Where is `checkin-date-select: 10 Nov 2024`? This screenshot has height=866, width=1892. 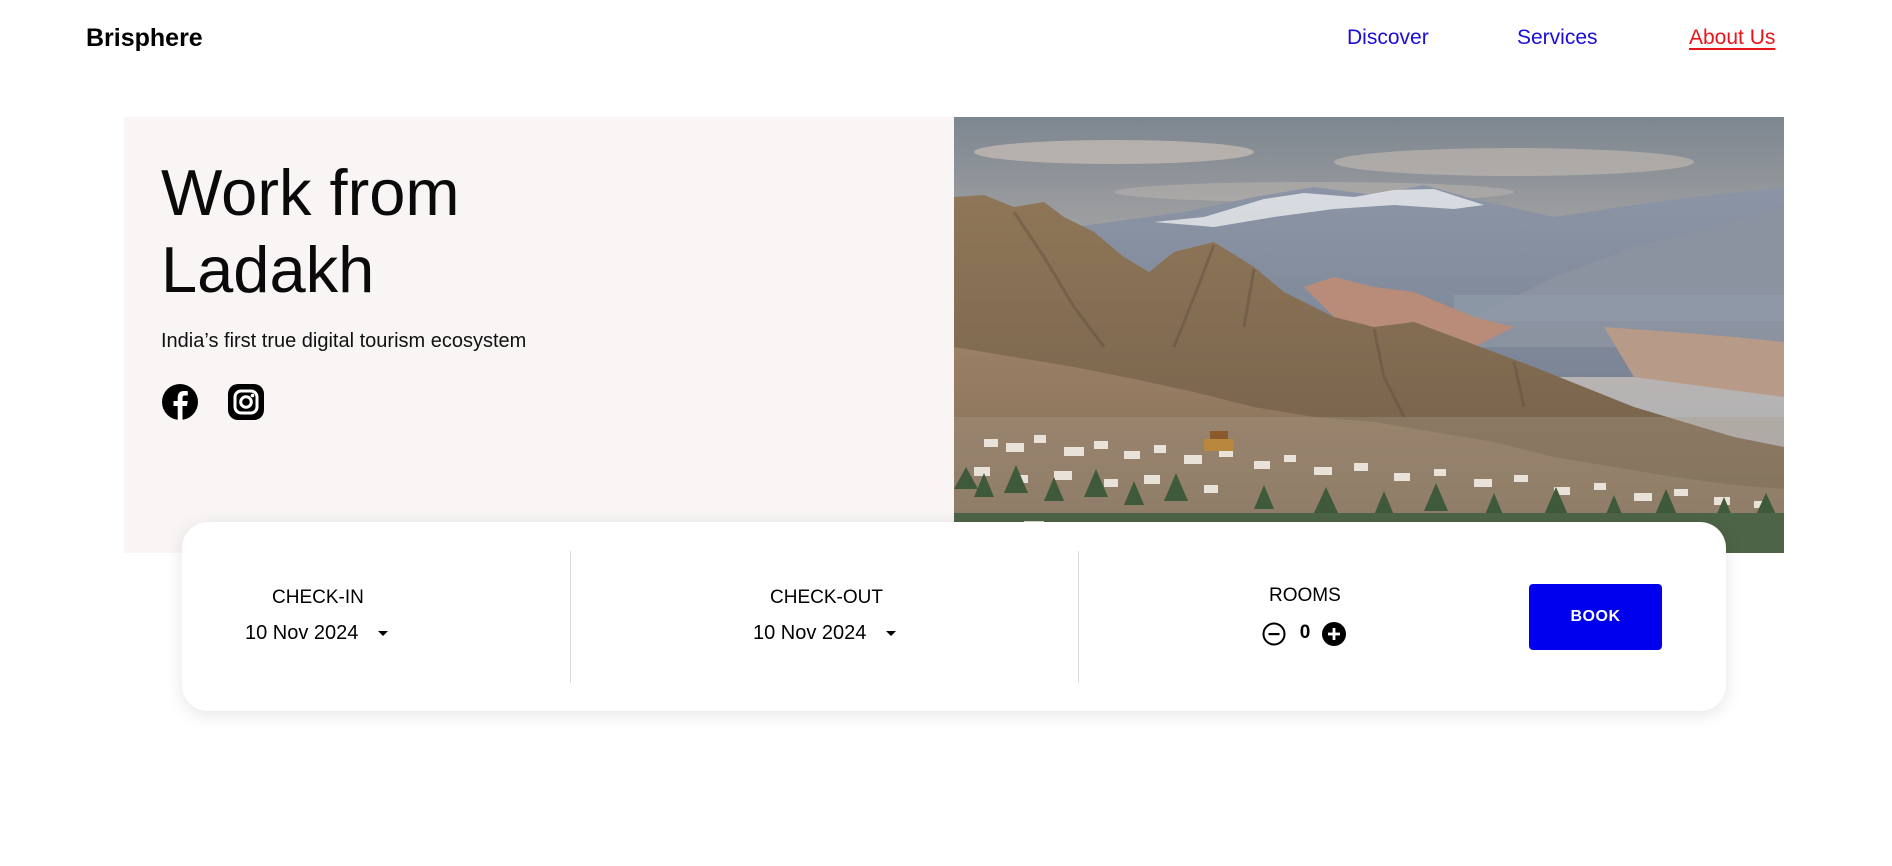
checkin-date-select: 10 Nov 2024 is located at coordinates (317, 633).